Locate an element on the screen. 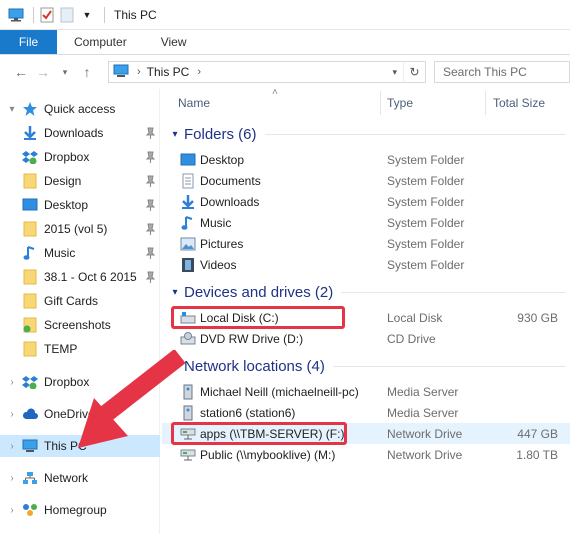 Image resolution: width=570 pixels, height=534 pixels. list-item: Documents System Folder is located at coordinates (366, 180).